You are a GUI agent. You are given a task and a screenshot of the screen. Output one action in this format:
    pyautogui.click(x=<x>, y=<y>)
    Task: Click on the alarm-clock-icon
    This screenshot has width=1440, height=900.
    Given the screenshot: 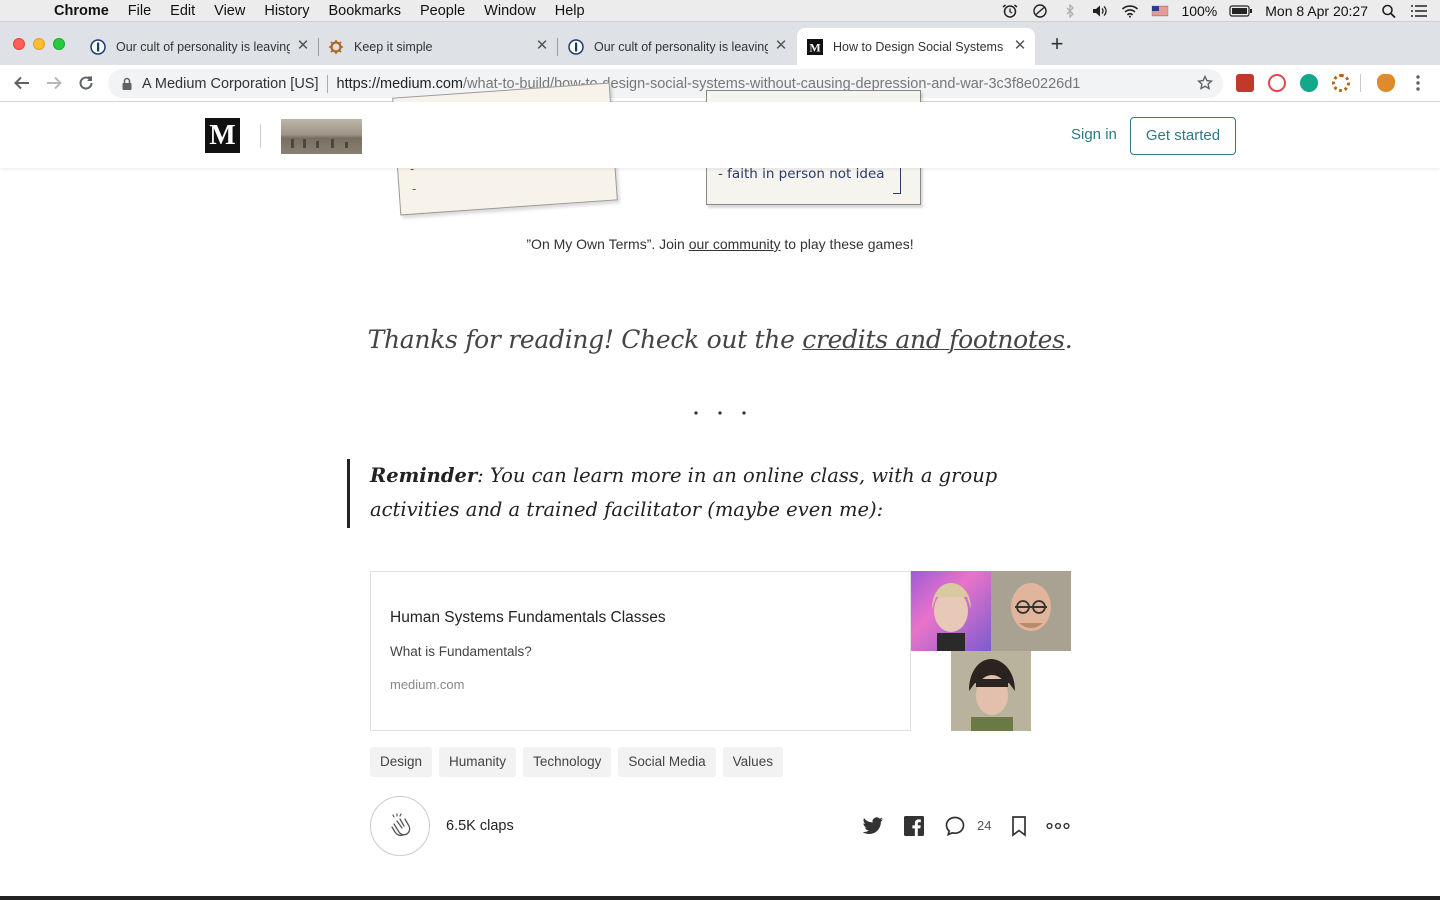 What is the action you would take?
    pyautogui.click(x=1010, y=11)
    